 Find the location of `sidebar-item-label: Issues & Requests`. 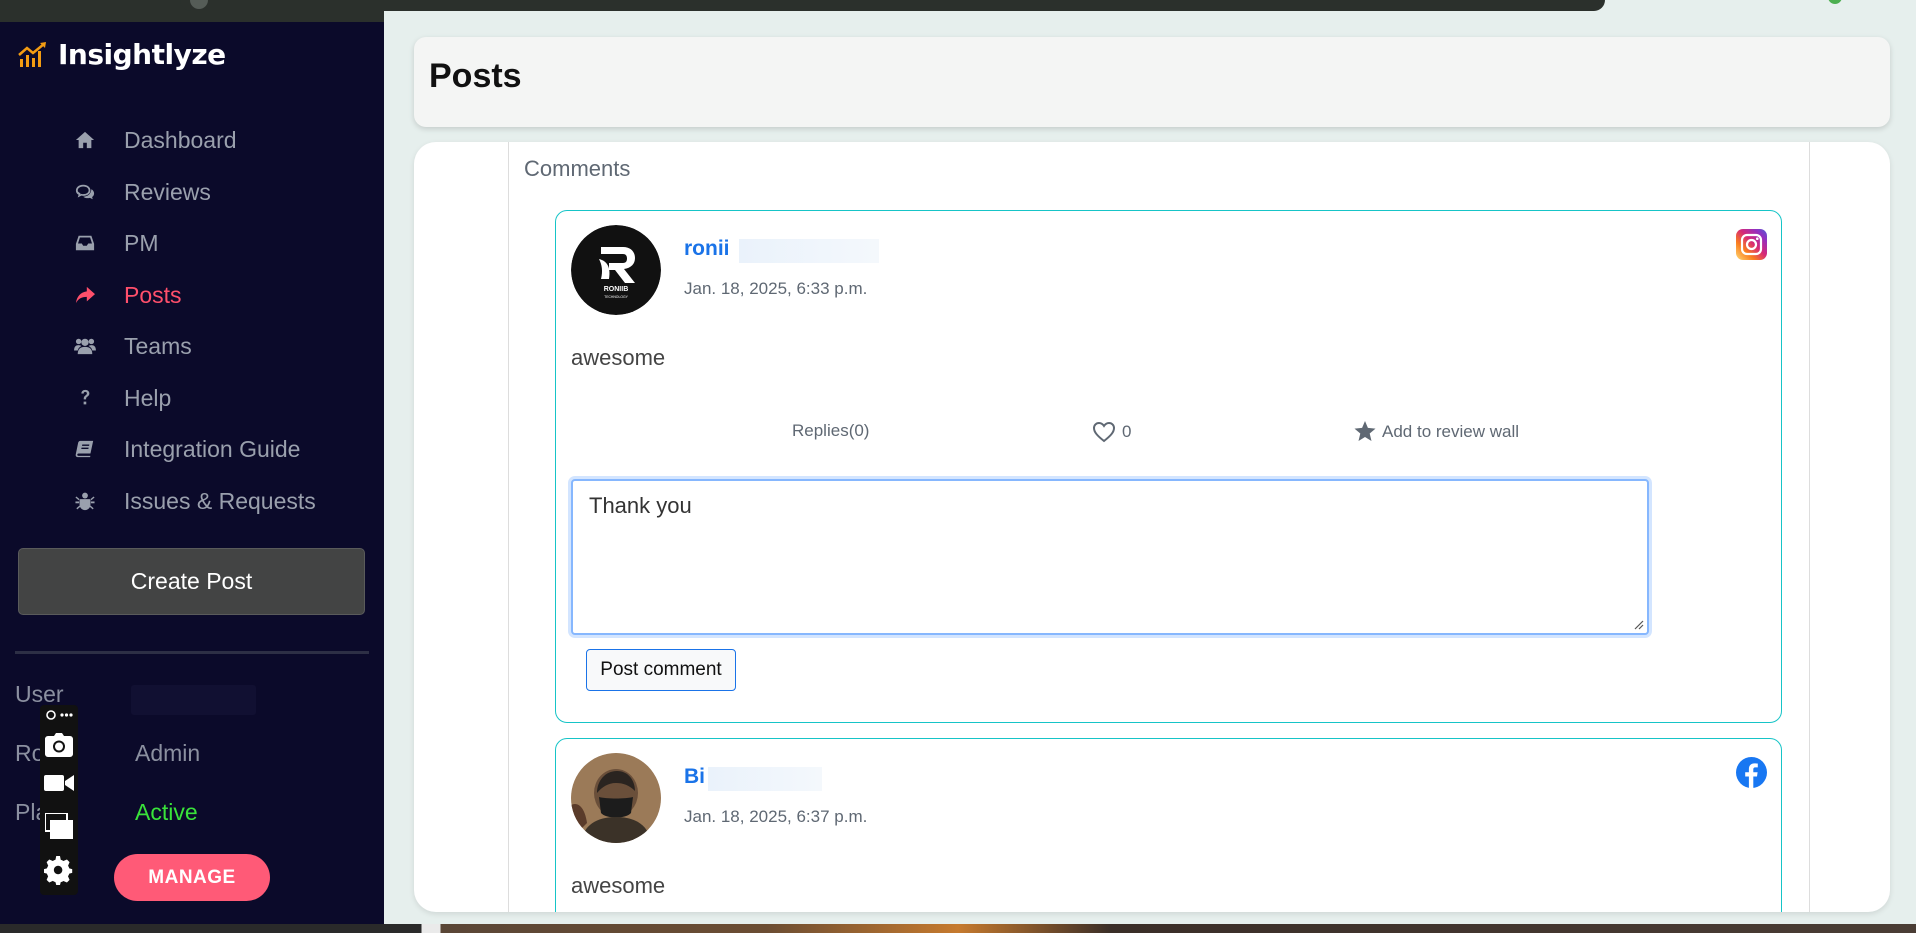

sidebar-item-label: Issues & Requests is located at coordinates (220, 500).